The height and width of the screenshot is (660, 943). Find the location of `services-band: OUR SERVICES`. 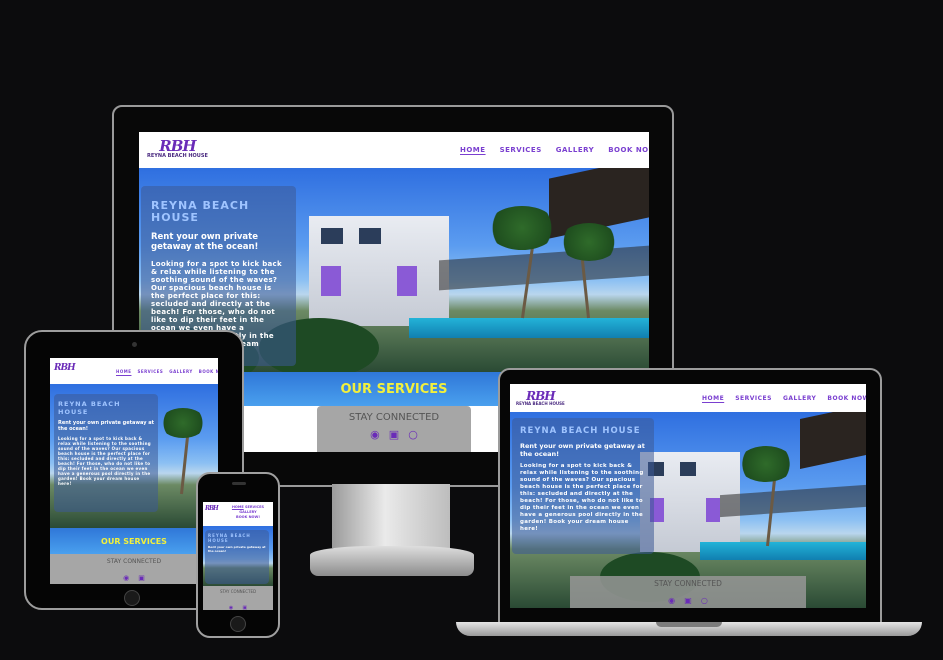

services-band: OUR SERVICES is located at coordinates (134, 541).